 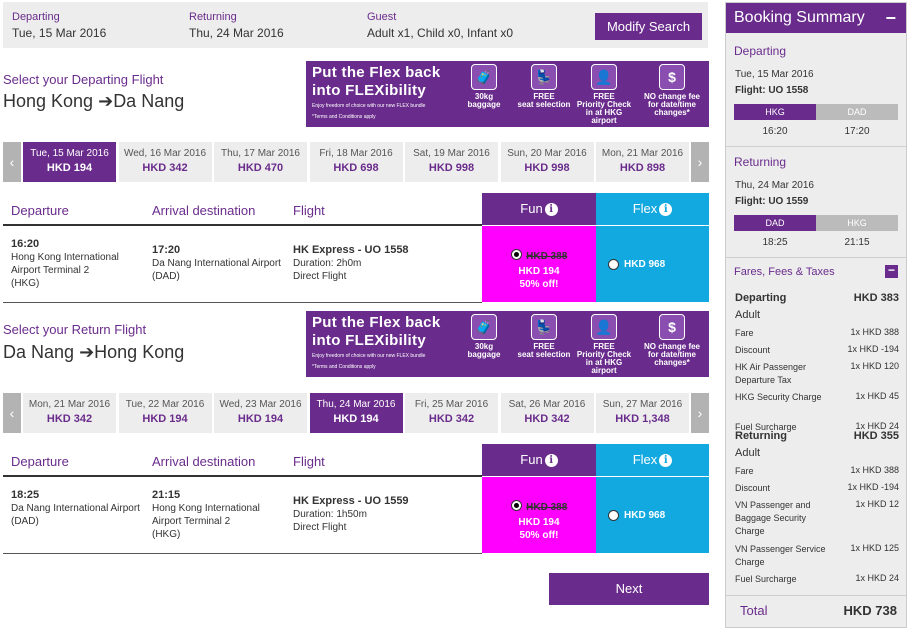 I want to click on fee-label: Fuel Surcharge, so click(x=766, y=579).